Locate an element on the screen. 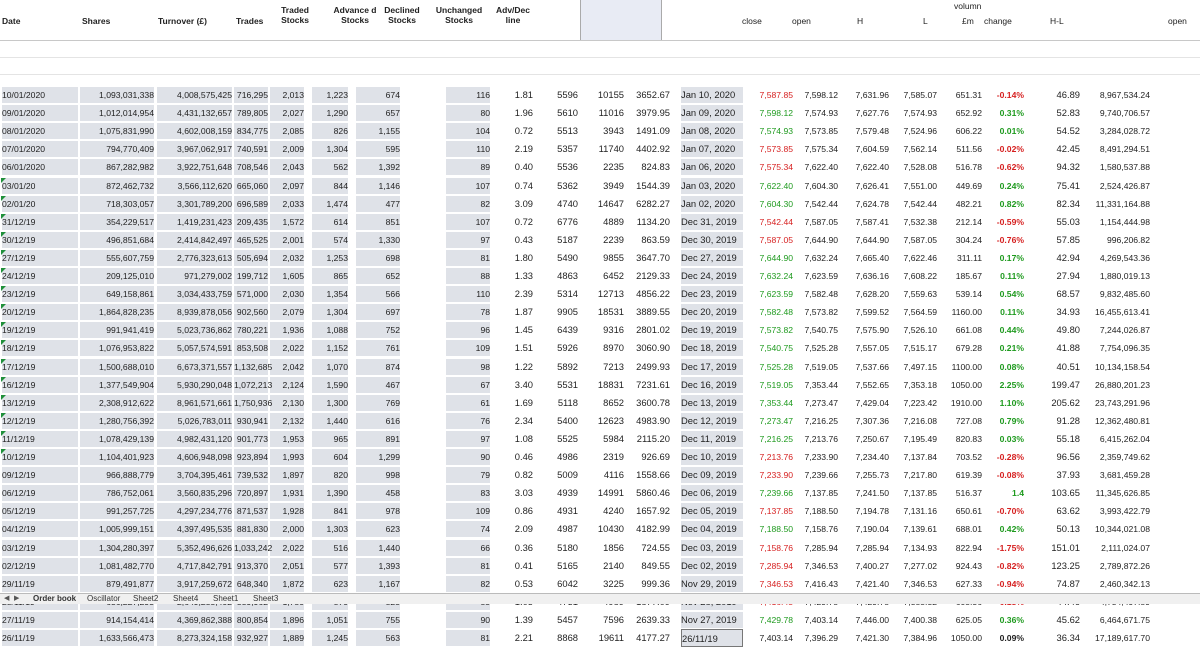 The width and height of the screenshot is (1200, 648). cell-open2: 26,880,201.23 is located at coordinates (1116, 385).